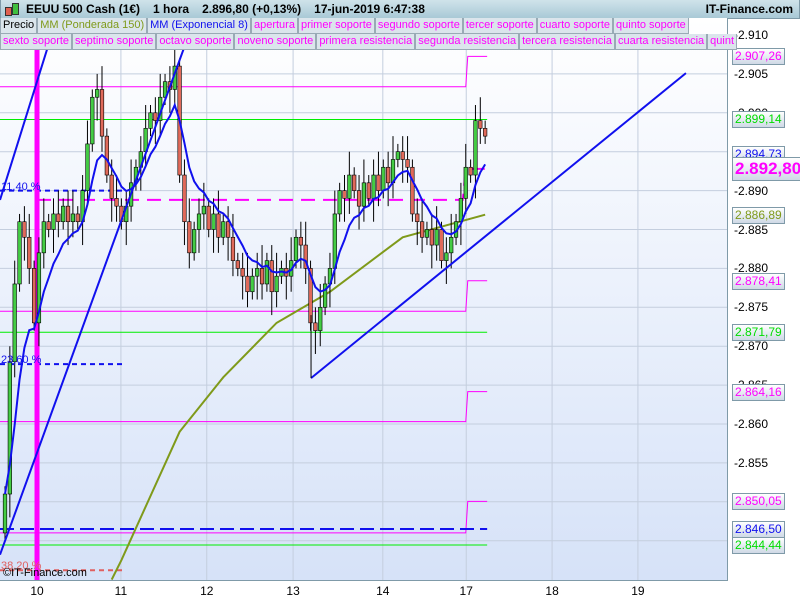 The image size is (800, 600). What do you see at coordinates (21, 360) in the screenshot?
I see `fib-label: 23,60 %` at bounding box center [21, 360].